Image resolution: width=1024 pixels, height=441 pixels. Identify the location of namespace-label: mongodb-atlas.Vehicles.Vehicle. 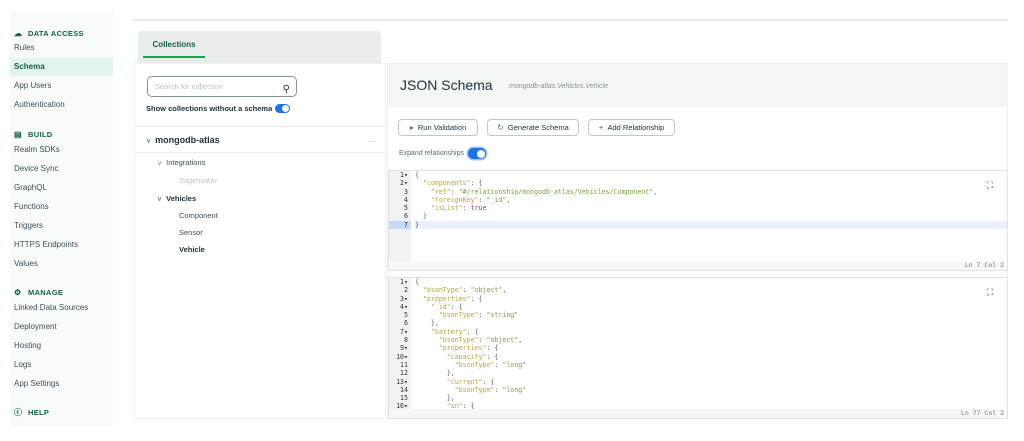
(559, 86).